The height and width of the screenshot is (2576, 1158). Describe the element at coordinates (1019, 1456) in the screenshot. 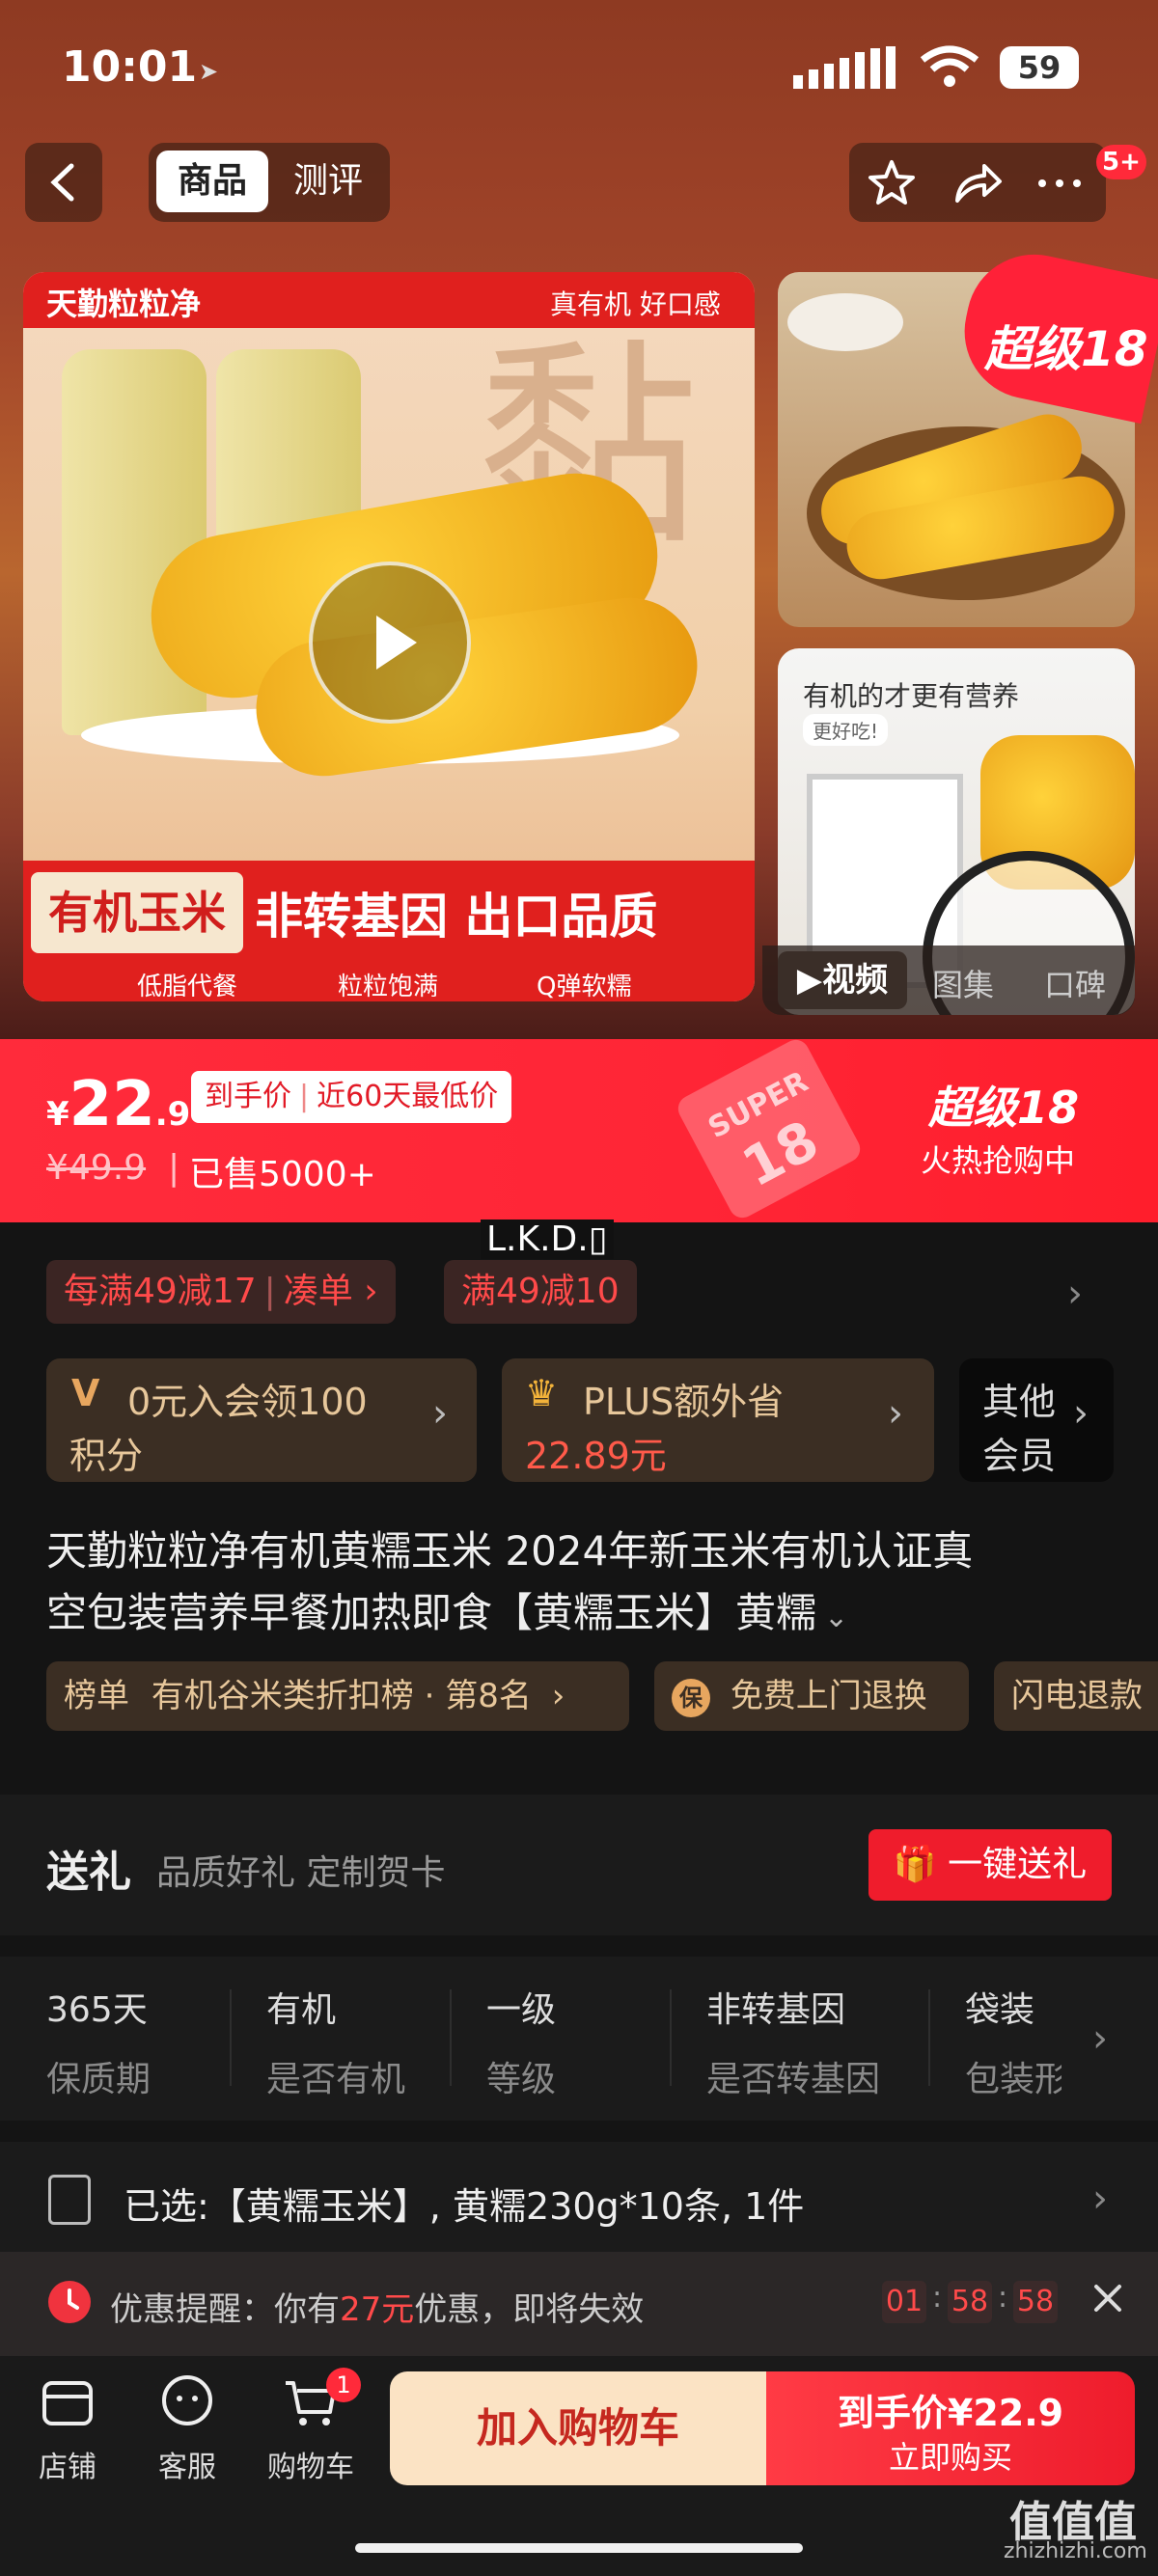

I see `other-member-line2: 会员` at that location.